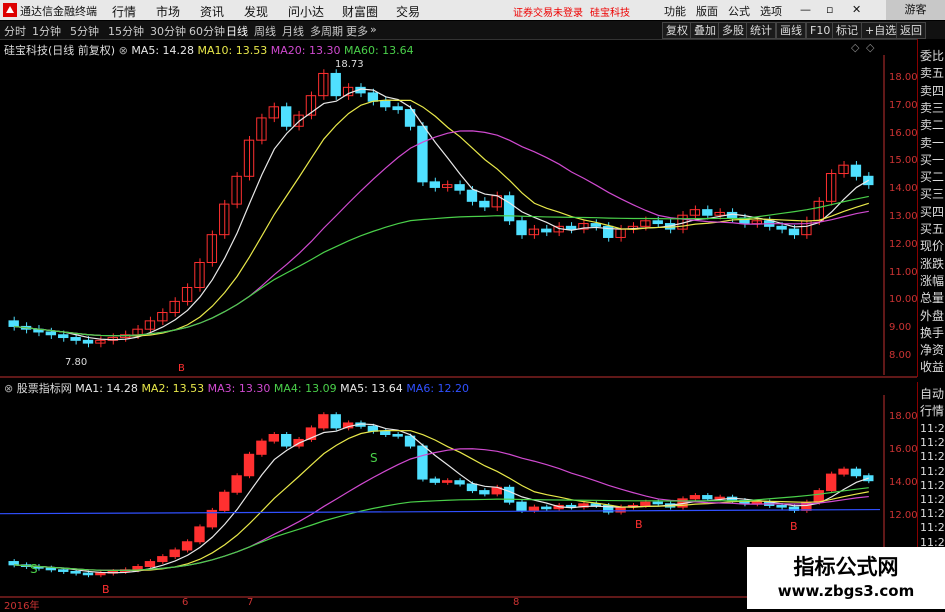 The width and height of the screenshot is (945, 612). What do you see at coordinates (932, 332) in the screenshot?
I see `order-book-label: 换手` at bounding box center [932, 332].